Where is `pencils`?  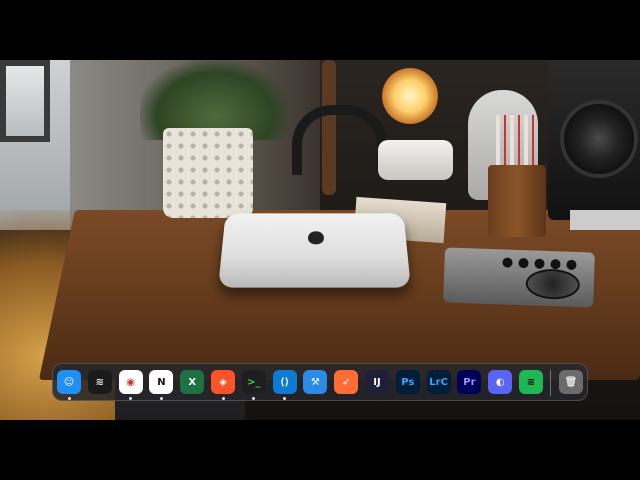
pencils is located at coordinates (516, 142).